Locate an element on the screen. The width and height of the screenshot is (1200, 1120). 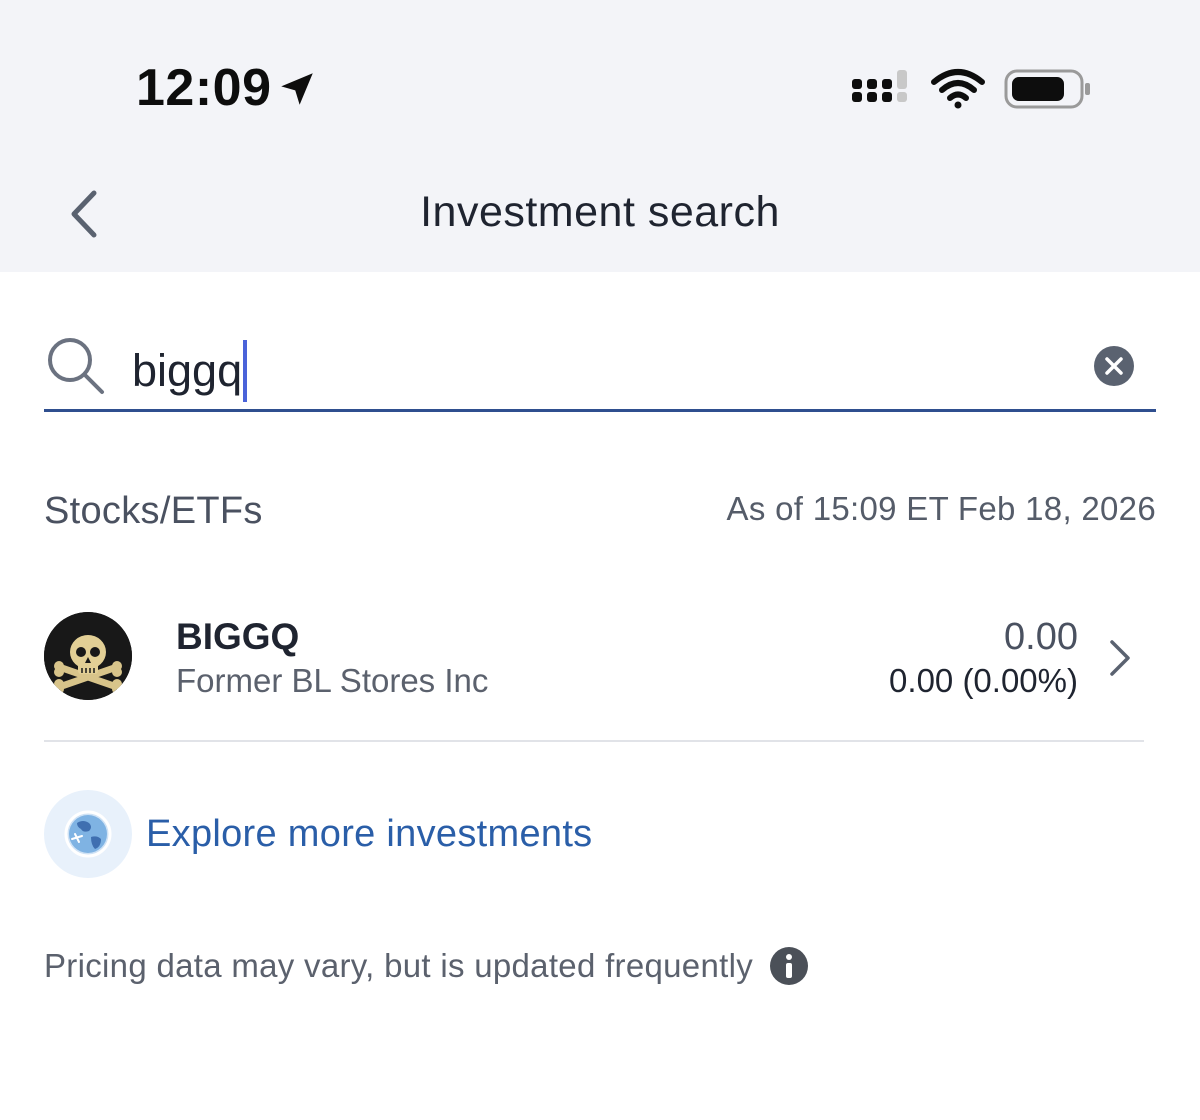
as-of-timestamp: As of 15:09 ET Feb 18, 2026 is located at coordinates (941, 508).